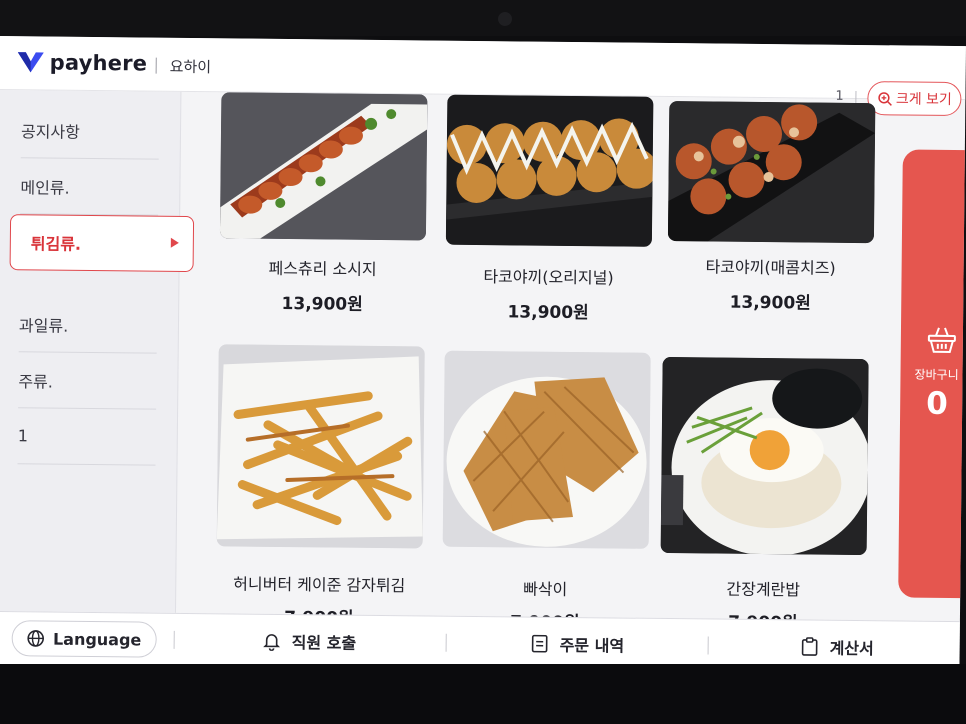 This screenshot has width=966, height=724. Describe the element at coordinates (549, 170) in the screenshot. I see `takoyaki-original-photo` at that location.